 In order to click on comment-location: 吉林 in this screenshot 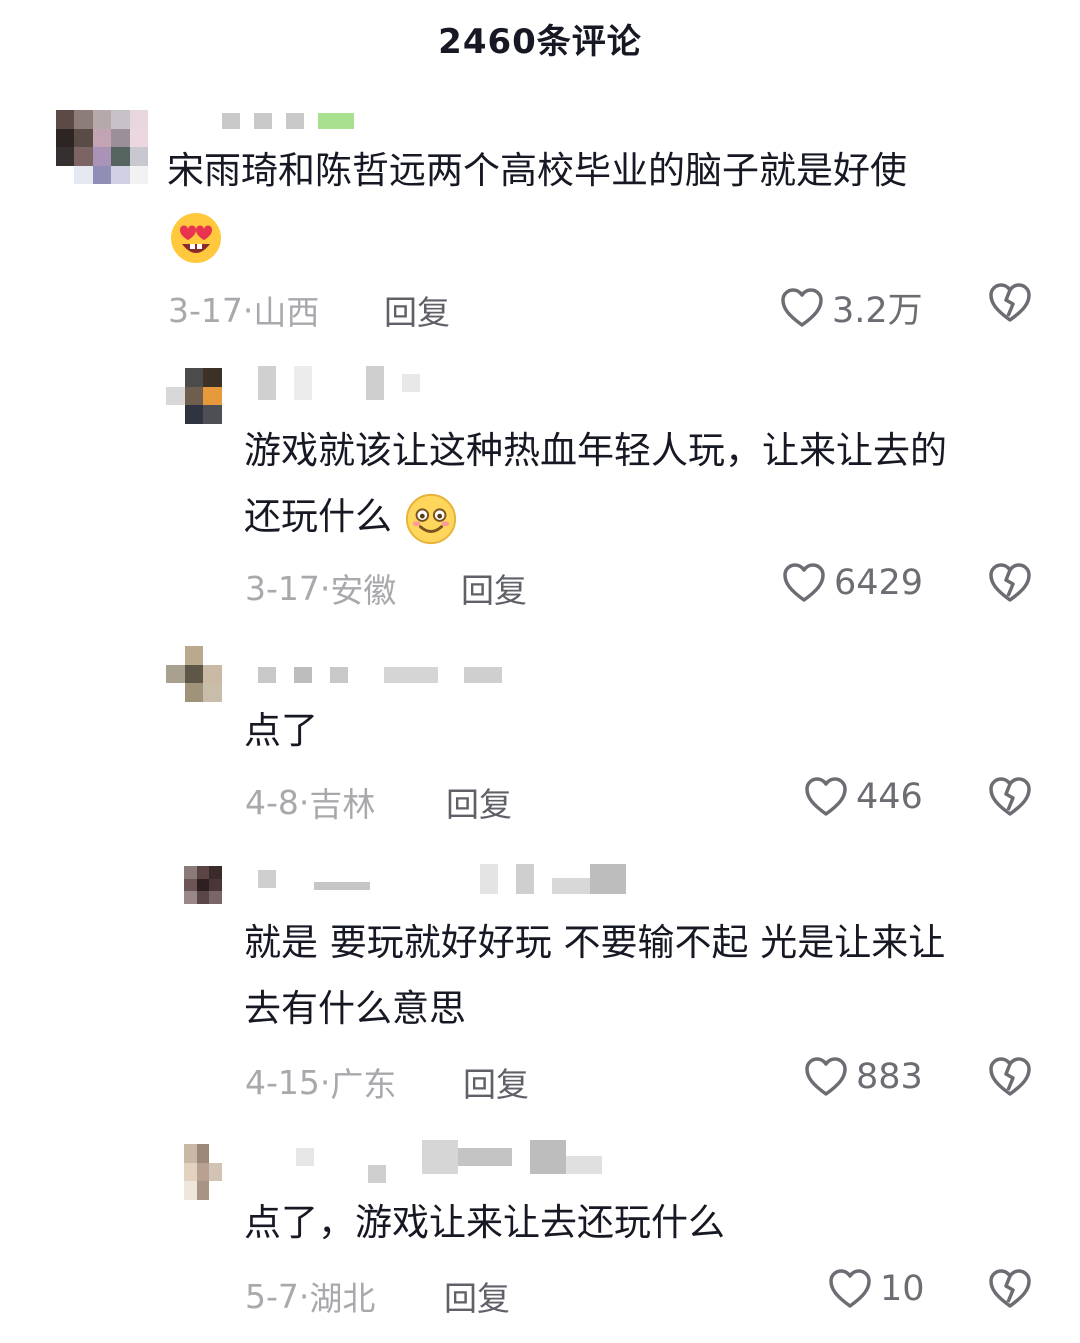, I will do `click(342, 804)`.